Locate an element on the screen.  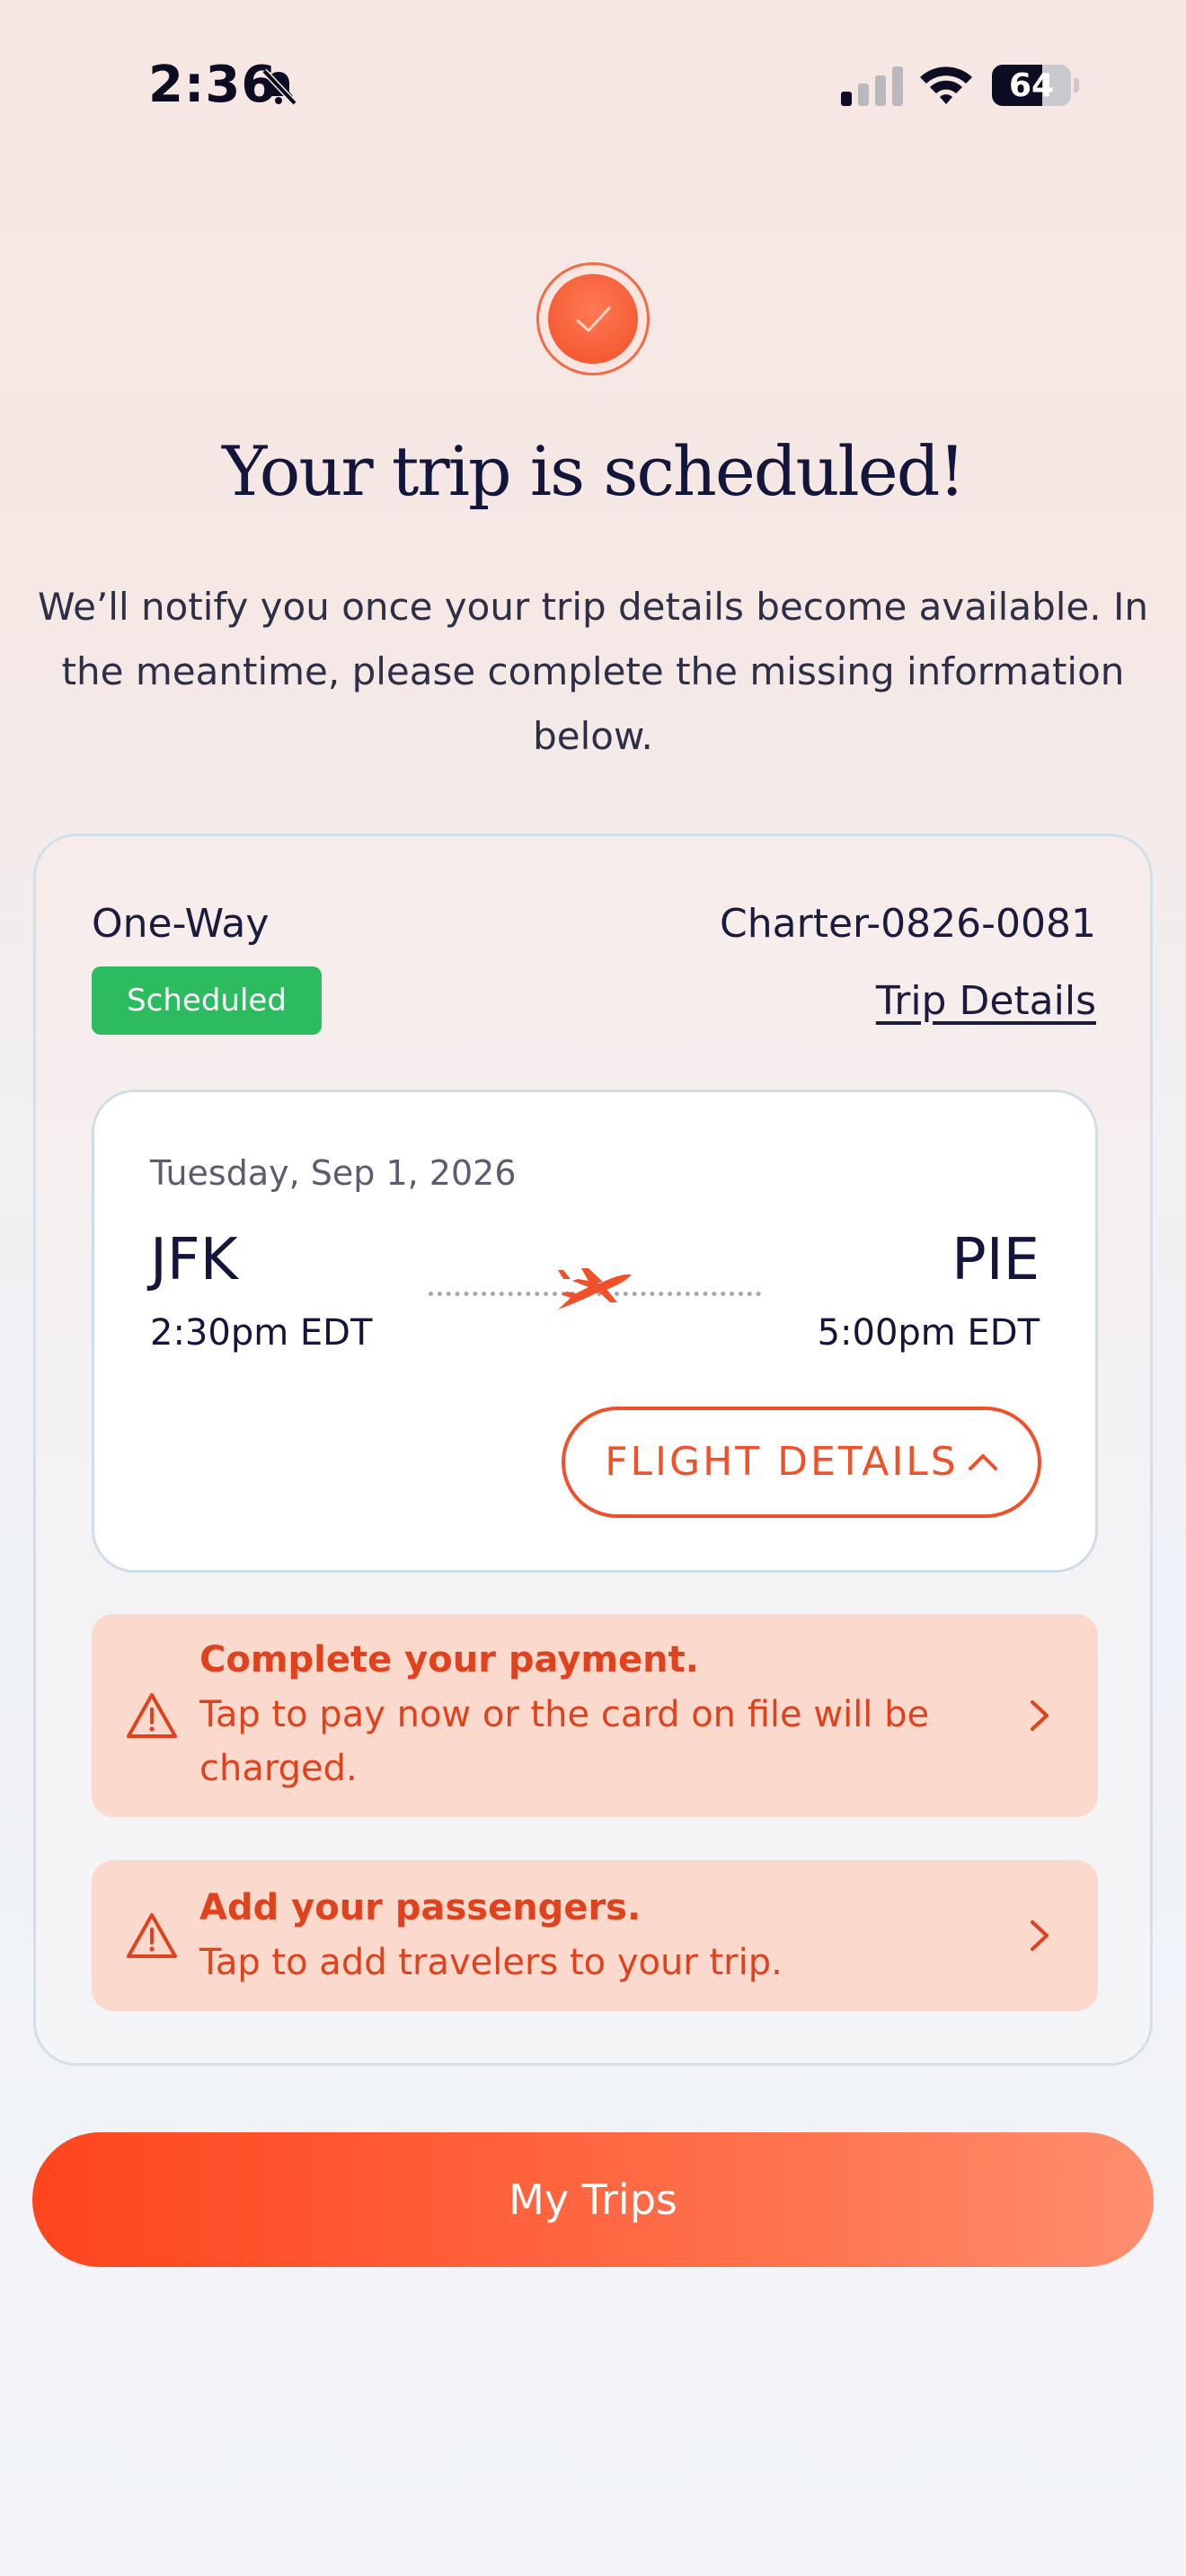
alert-text: Tap to add travelers to your trip. is located at coordinates (491, 1962).